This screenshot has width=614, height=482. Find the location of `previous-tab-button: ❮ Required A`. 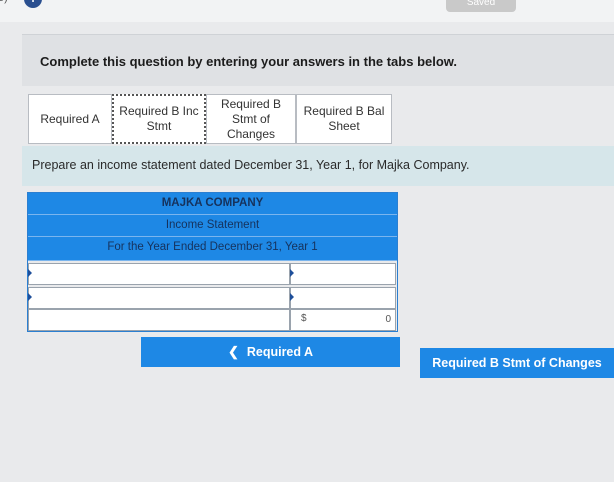

previous-tab-button: ❮ Required A is located at coordinates (270, 352).